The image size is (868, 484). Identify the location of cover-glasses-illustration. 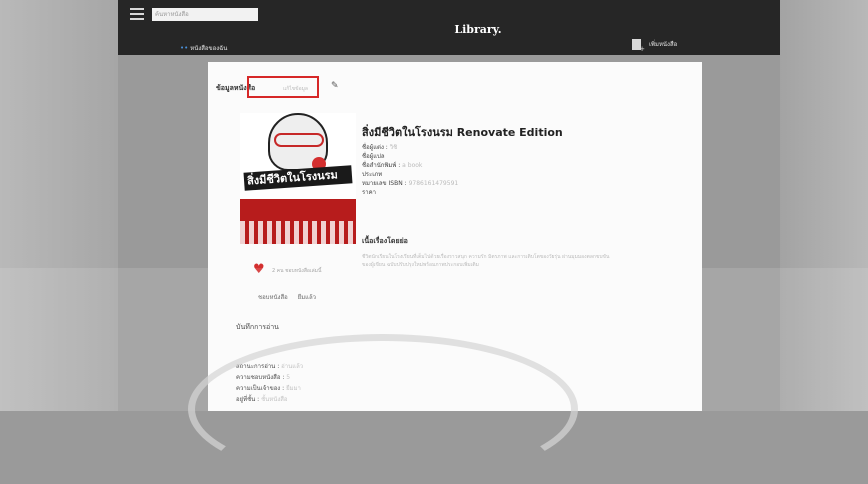
(299, 140).